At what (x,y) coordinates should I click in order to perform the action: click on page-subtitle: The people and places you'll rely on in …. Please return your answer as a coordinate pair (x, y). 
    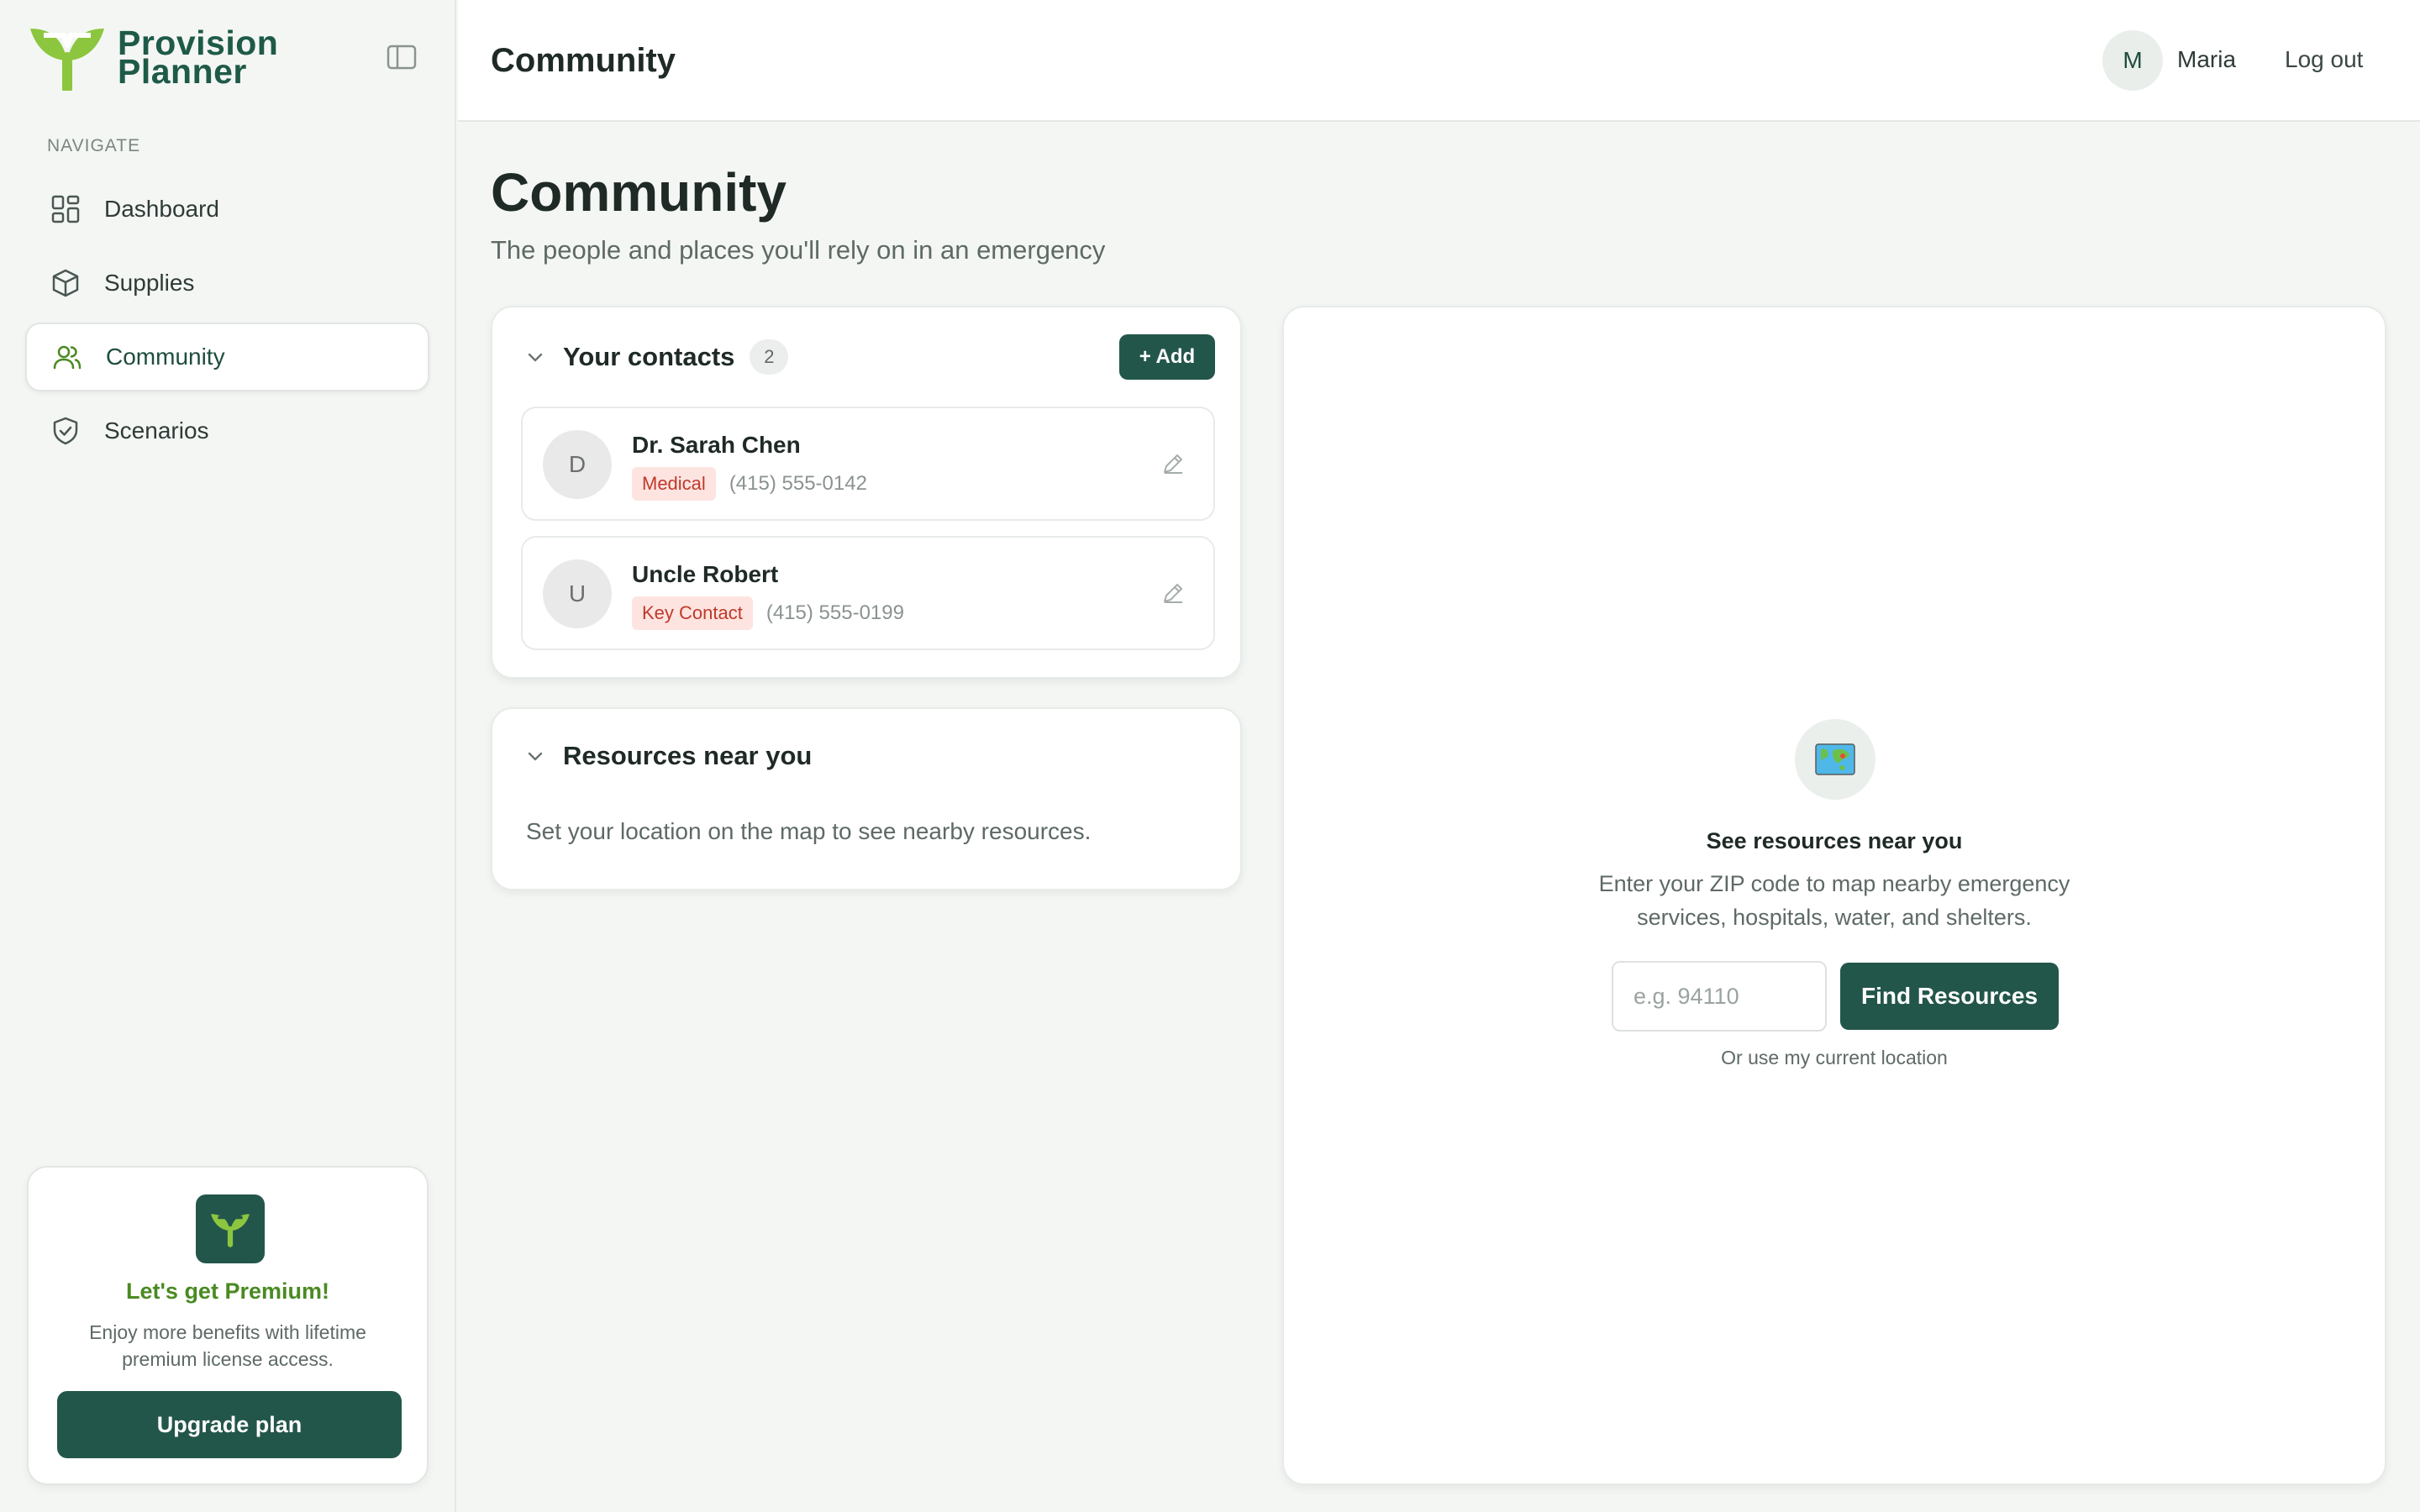
    Looking at the image, I should click on (798, 250).